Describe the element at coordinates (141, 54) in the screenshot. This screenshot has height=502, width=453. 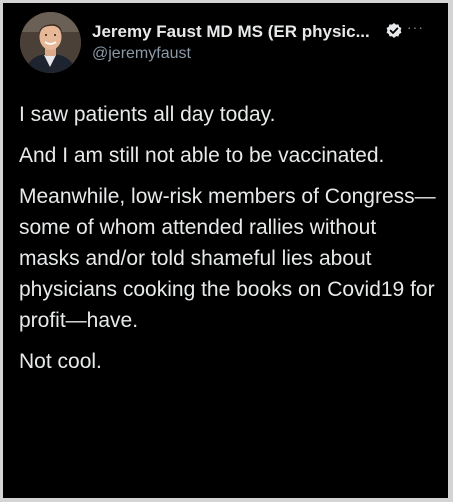
I see `author-handle: @jeremyfaust` at that location.